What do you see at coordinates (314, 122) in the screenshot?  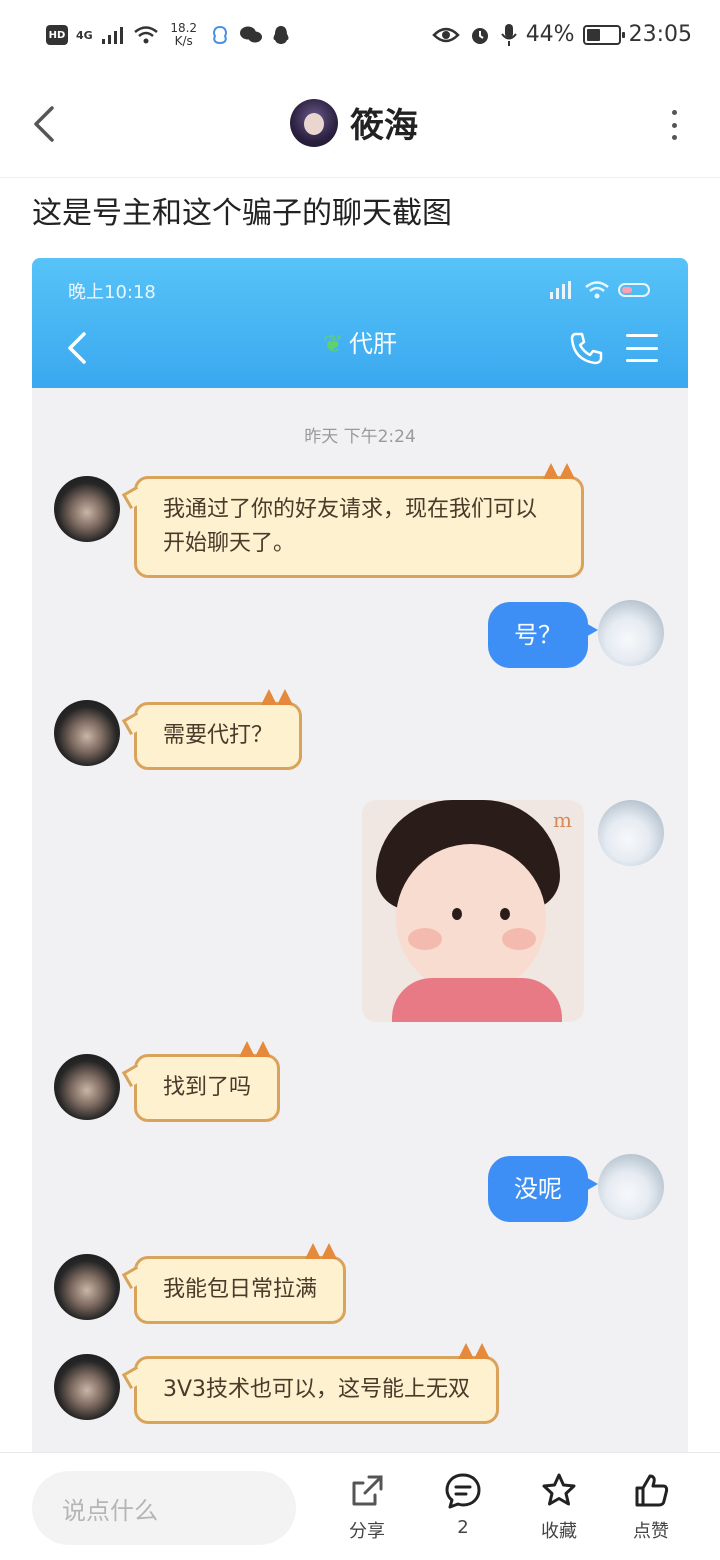 I see `author-avatar` at bounding box center [314, 122].